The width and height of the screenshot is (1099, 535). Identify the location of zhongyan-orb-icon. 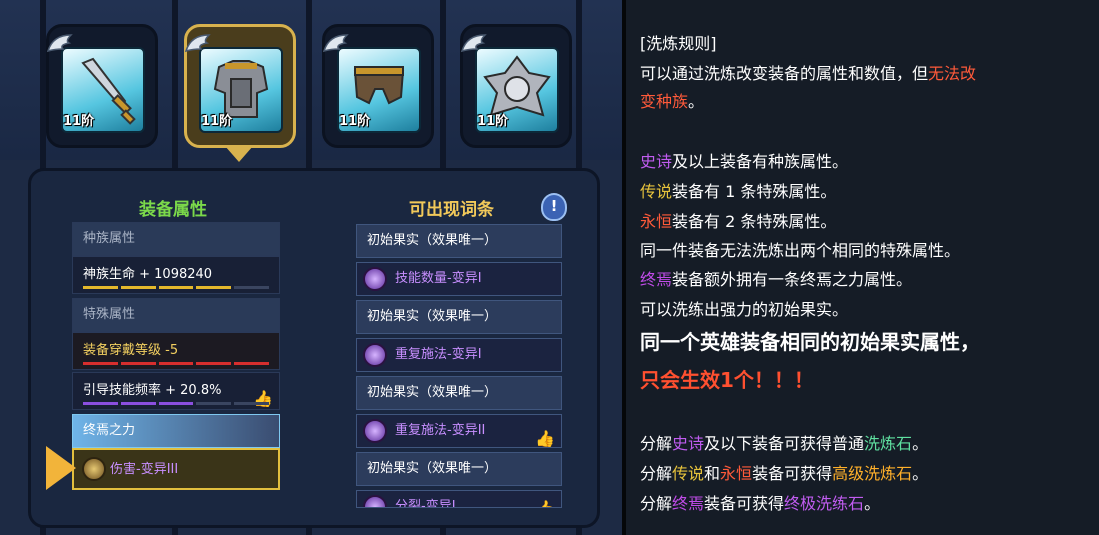
(94, 469).